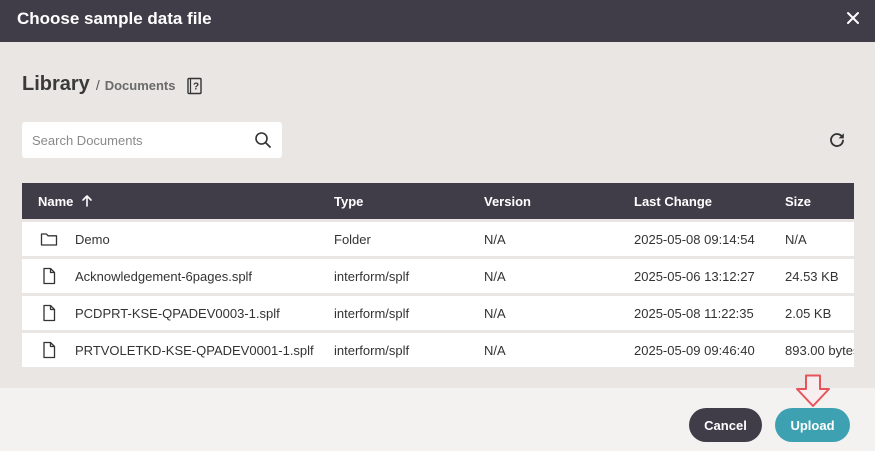 Image resolution: width=875 pixels, height=451 pixels. What do you see at coordinates (114, 18) in the screenshot?
I see `dialog-title: Choose sample data file` at bounding box center [114, 18].